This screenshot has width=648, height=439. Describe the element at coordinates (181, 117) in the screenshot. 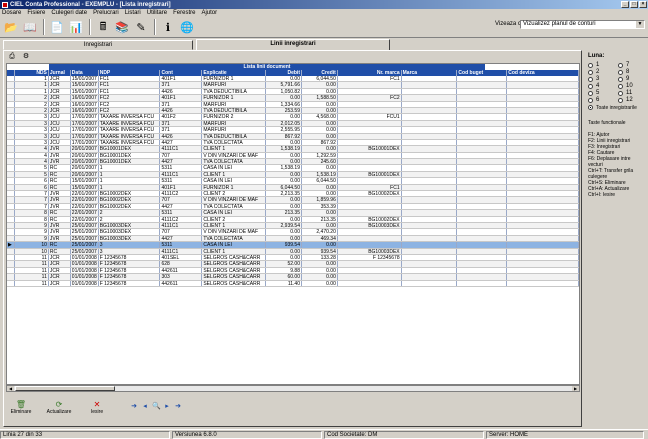

I see `cell-cont: 401F2` at that location.